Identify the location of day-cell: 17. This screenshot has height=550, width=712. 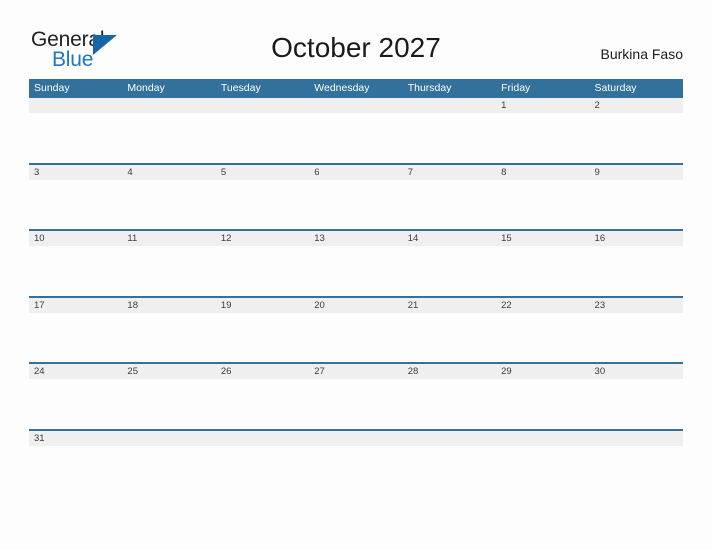
(75, 305).